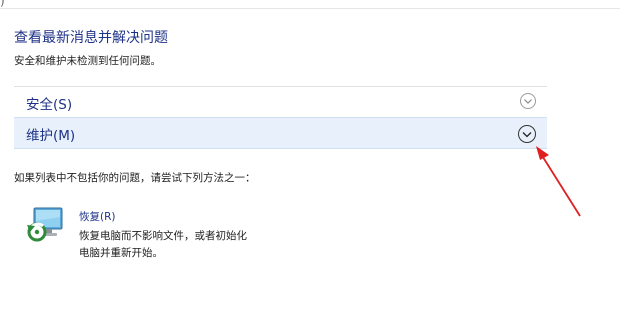  Describe the element at coordinates (97, 216) in the screenshot. I see `recovery-link: 恢复(R)` at that location.